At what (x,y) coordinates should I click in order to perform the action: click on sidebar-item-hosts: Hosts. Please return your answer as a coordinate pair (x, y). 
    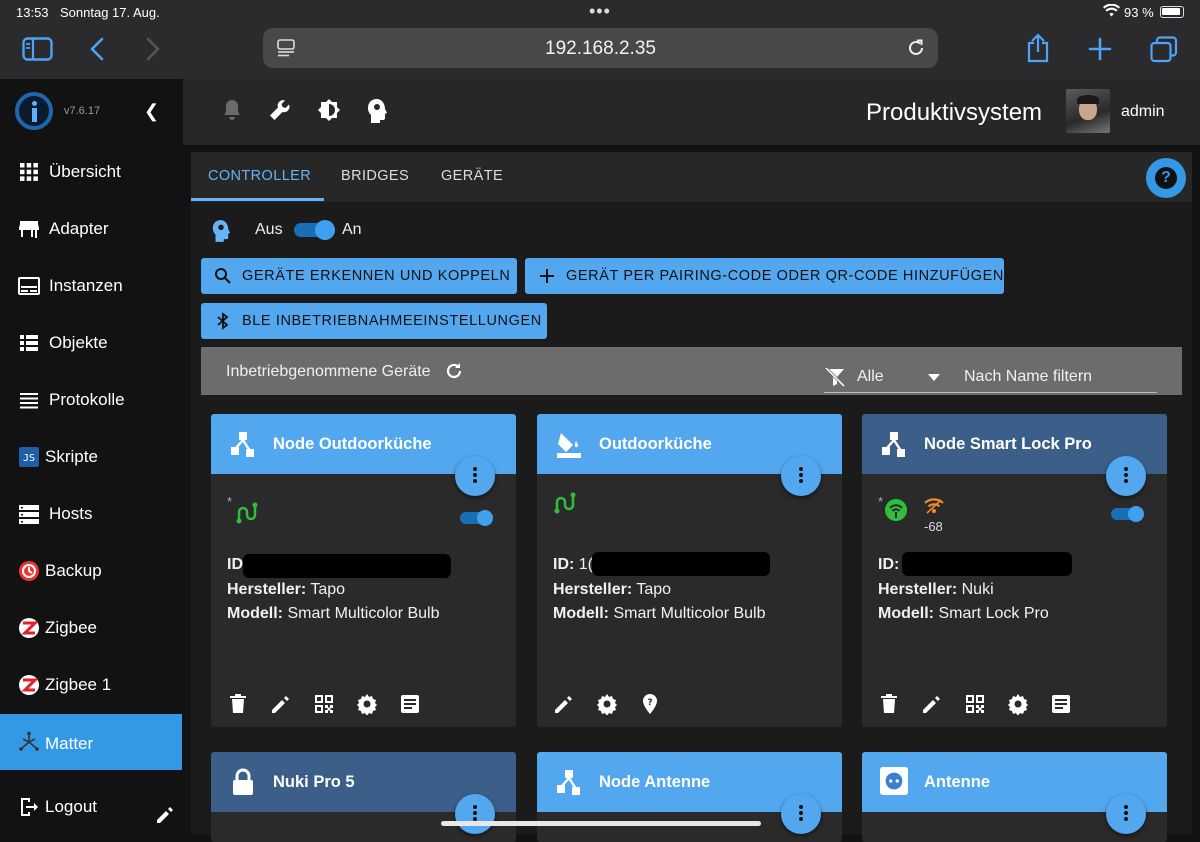
    Looking at the image, I should click on (91, 515).